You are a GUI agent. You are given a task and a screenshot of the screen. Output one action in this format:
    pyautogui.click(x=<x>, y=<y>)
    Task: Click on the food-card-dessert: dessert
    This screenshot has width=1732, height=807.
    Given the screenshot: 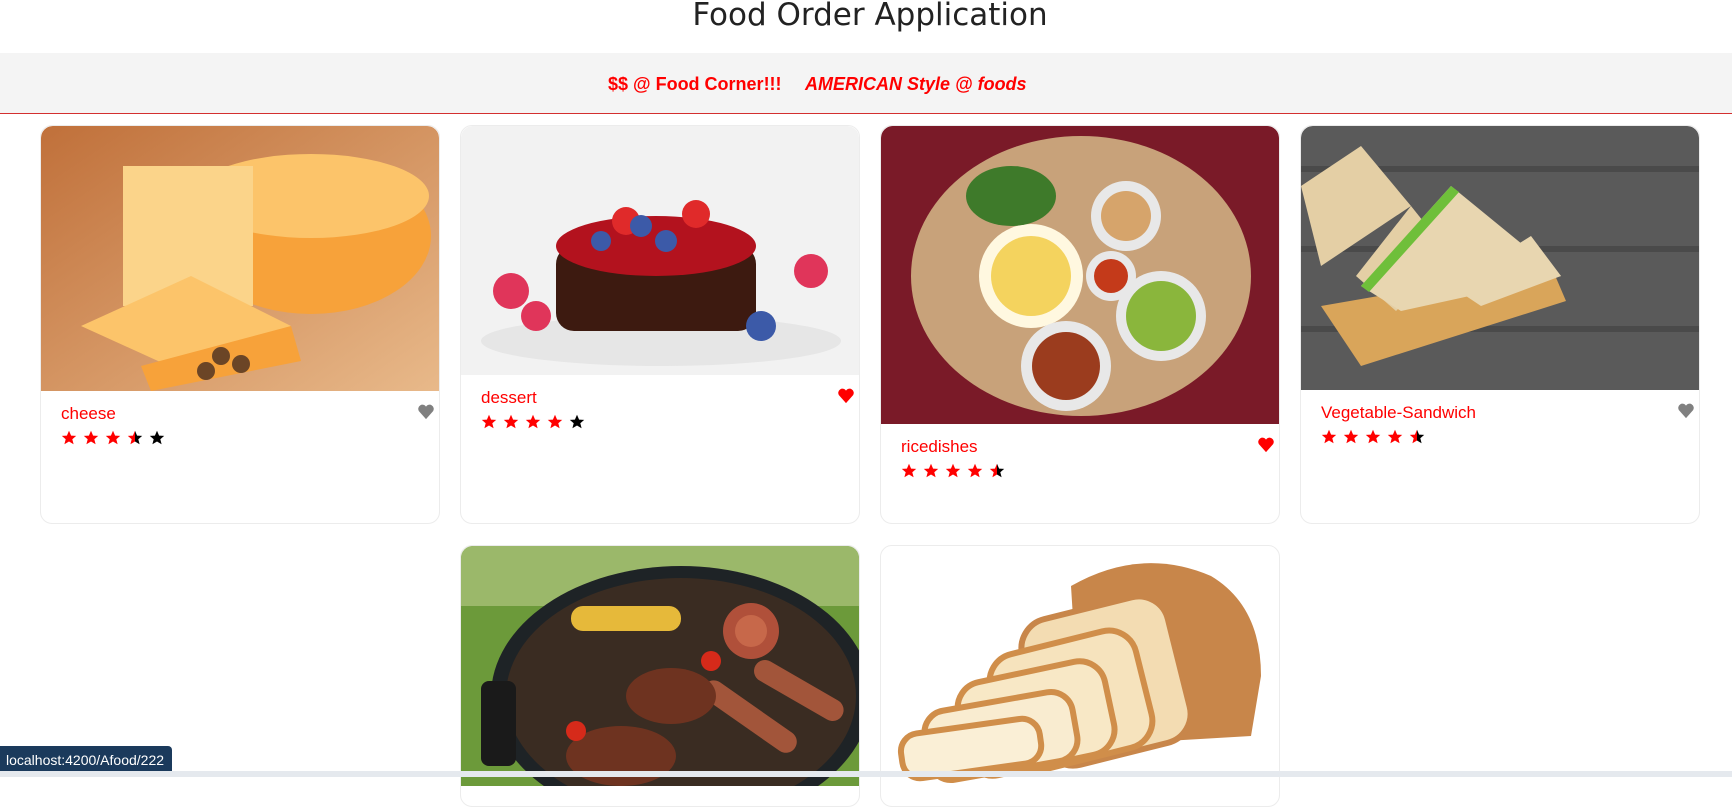 What is the action you would take?
    pyautogui.click(x=660, y=324)
    